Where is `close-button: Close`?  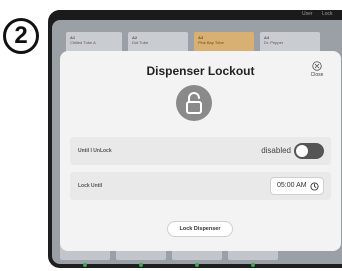
close-button: Close is located at coordinates (317, 69).